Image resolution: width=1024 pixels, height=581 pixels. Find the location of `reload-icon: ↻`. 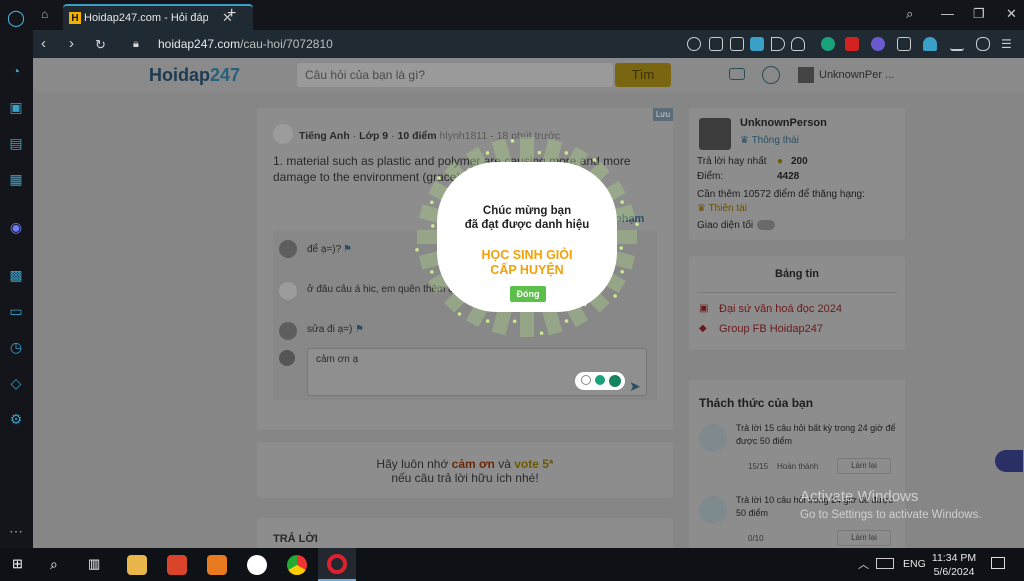

reload-icon: ↻ is located at coordinates (100, 45).